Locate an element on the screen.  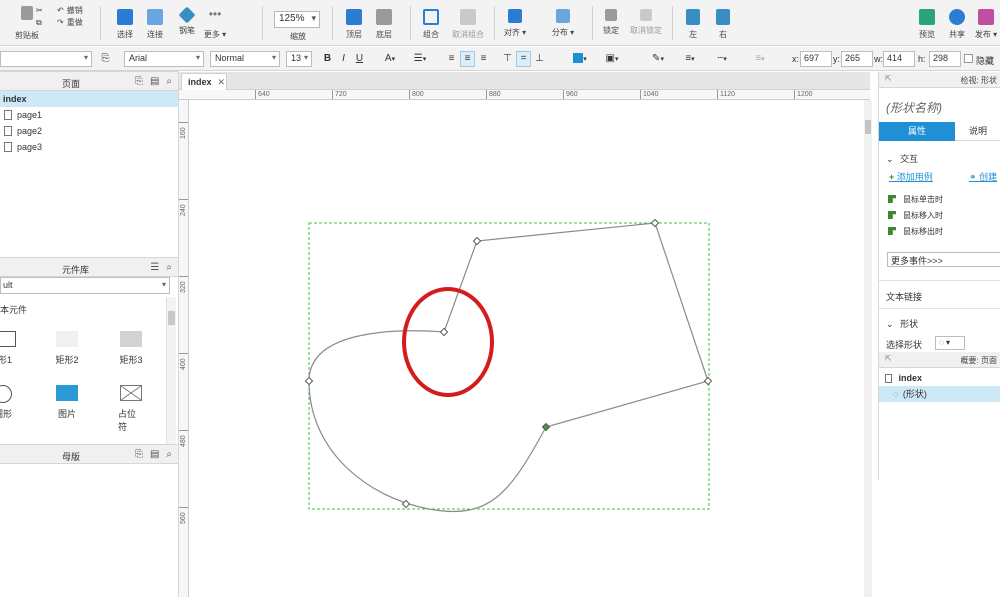
page-item-page3: page3 is located at coordinates (89, 147).